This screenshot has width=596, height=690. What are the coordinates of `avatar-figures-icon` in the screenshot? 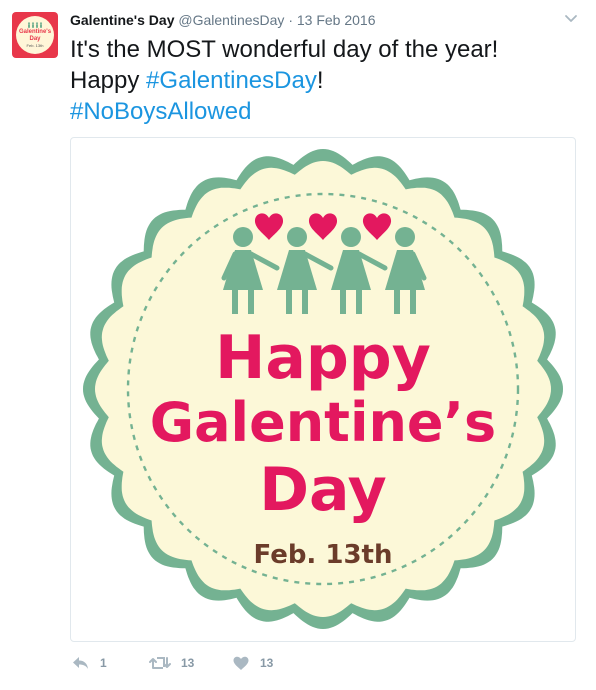 It's located at (35, 25).